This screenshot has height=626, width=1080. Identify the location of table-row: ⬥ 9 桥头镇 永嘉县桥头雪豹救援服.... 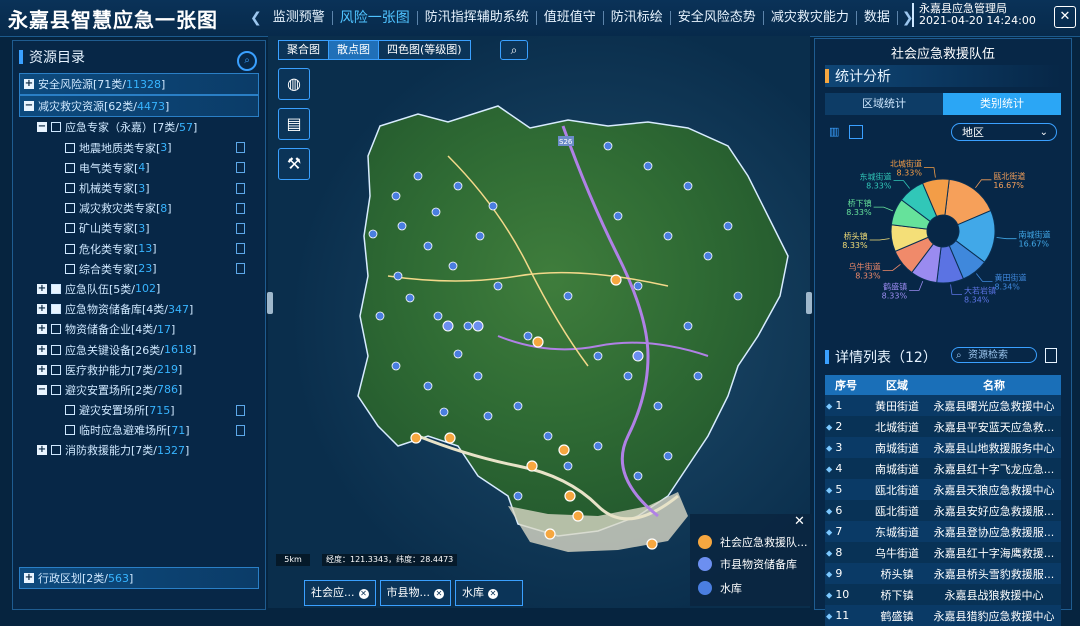
(943, 573).